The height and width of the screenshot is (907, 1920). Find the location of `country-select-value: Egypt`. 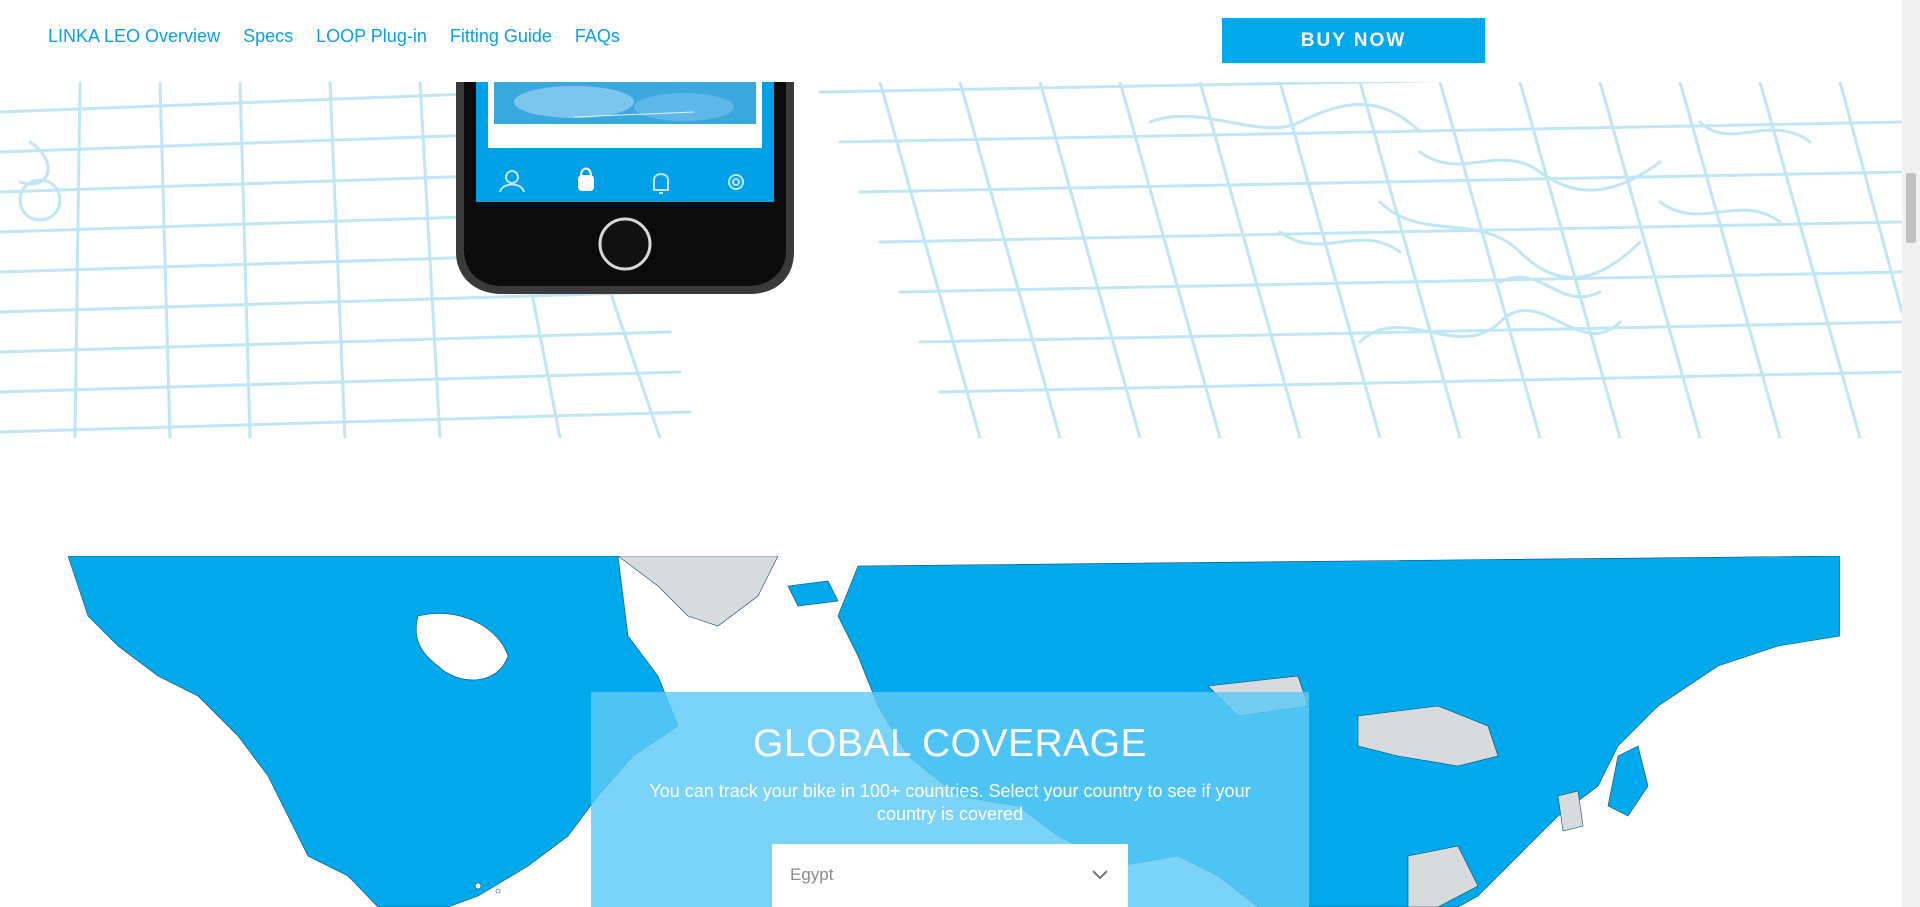

country-select-value: Egypt is located at coordinates (812, 874).